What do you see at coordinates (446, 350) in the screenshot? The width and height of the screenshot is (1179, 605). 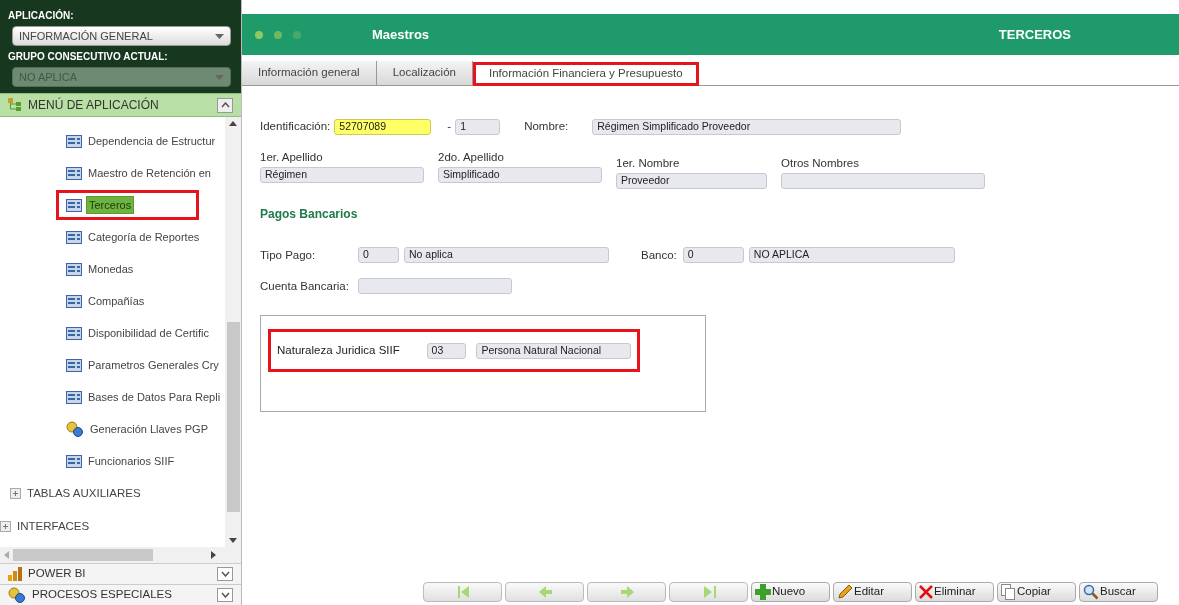 I see `text-field: 03` at bounding box center [446, 350].